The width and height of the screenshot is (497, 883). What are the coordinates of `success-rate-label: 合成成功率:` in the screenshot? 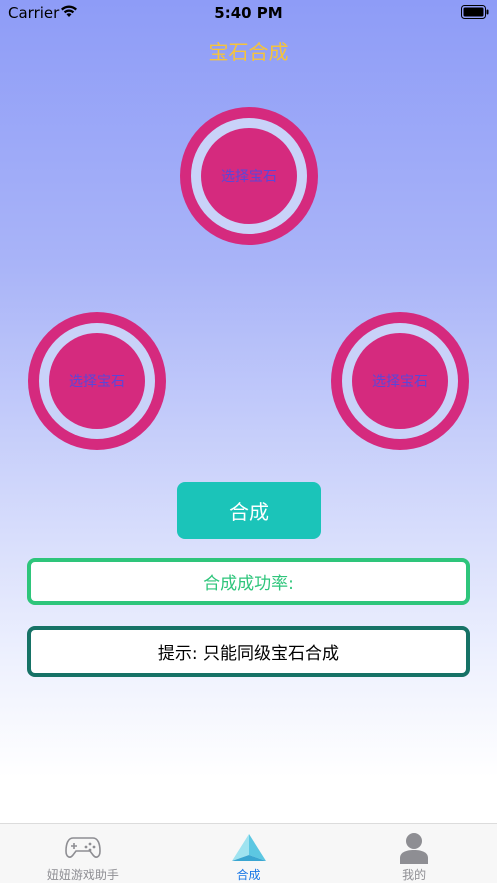 It's located at (248, 584).